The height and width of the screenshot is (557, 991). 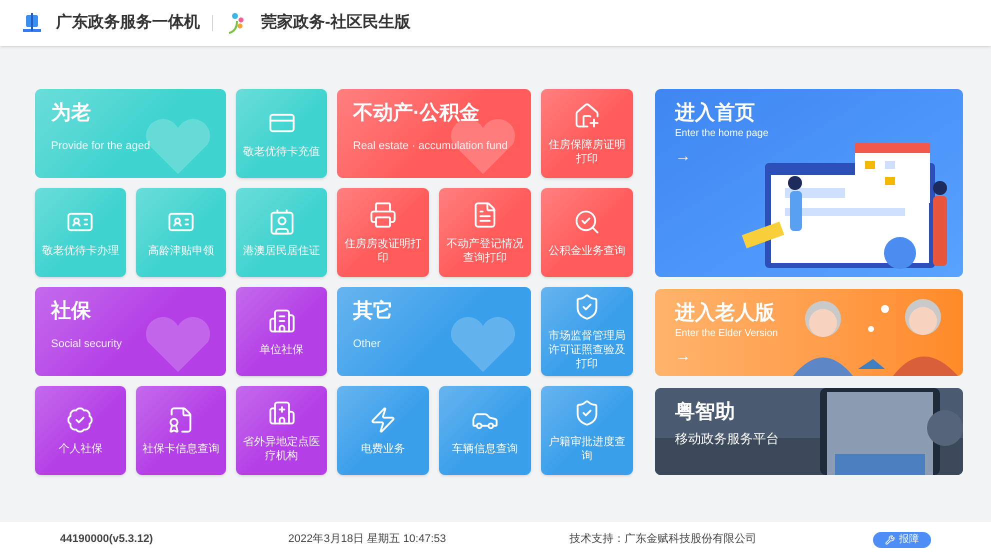 What do you see at coordinates (181, 430) in the screenshot?
I see `service-tile: 社保卡信息查询` at bounding box center [181, 430].